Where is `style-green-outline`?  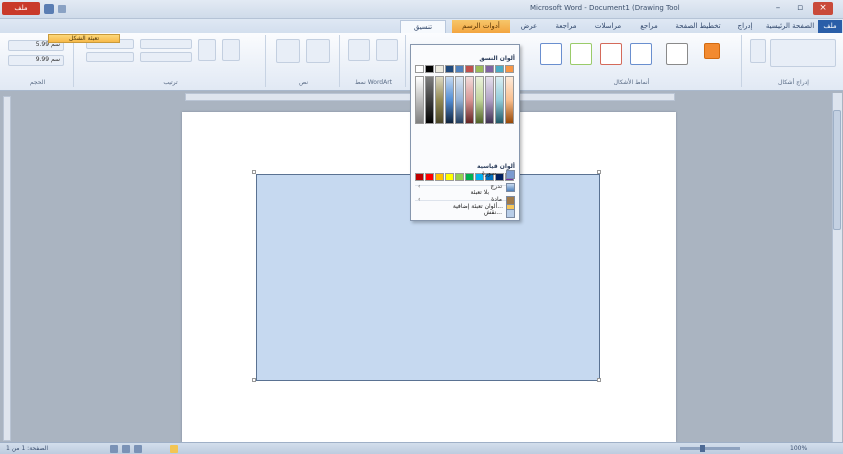
style-green-outline is located at coordinates (581, 54).